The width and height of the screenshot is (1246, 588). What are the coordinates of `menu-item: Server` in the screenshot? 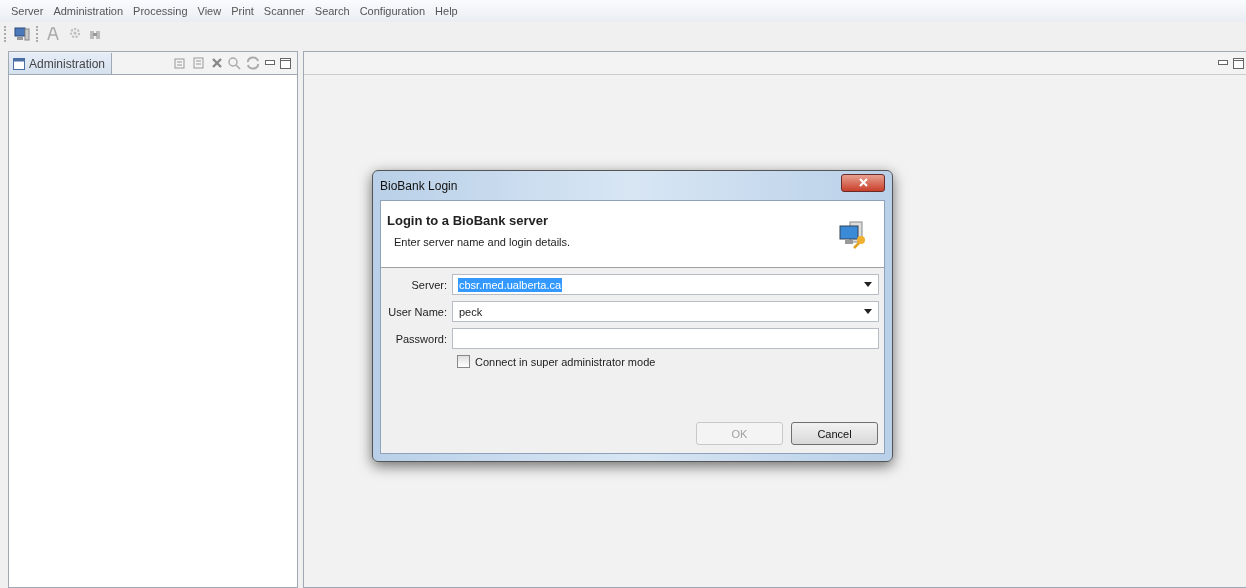 It's located at (27, 11).